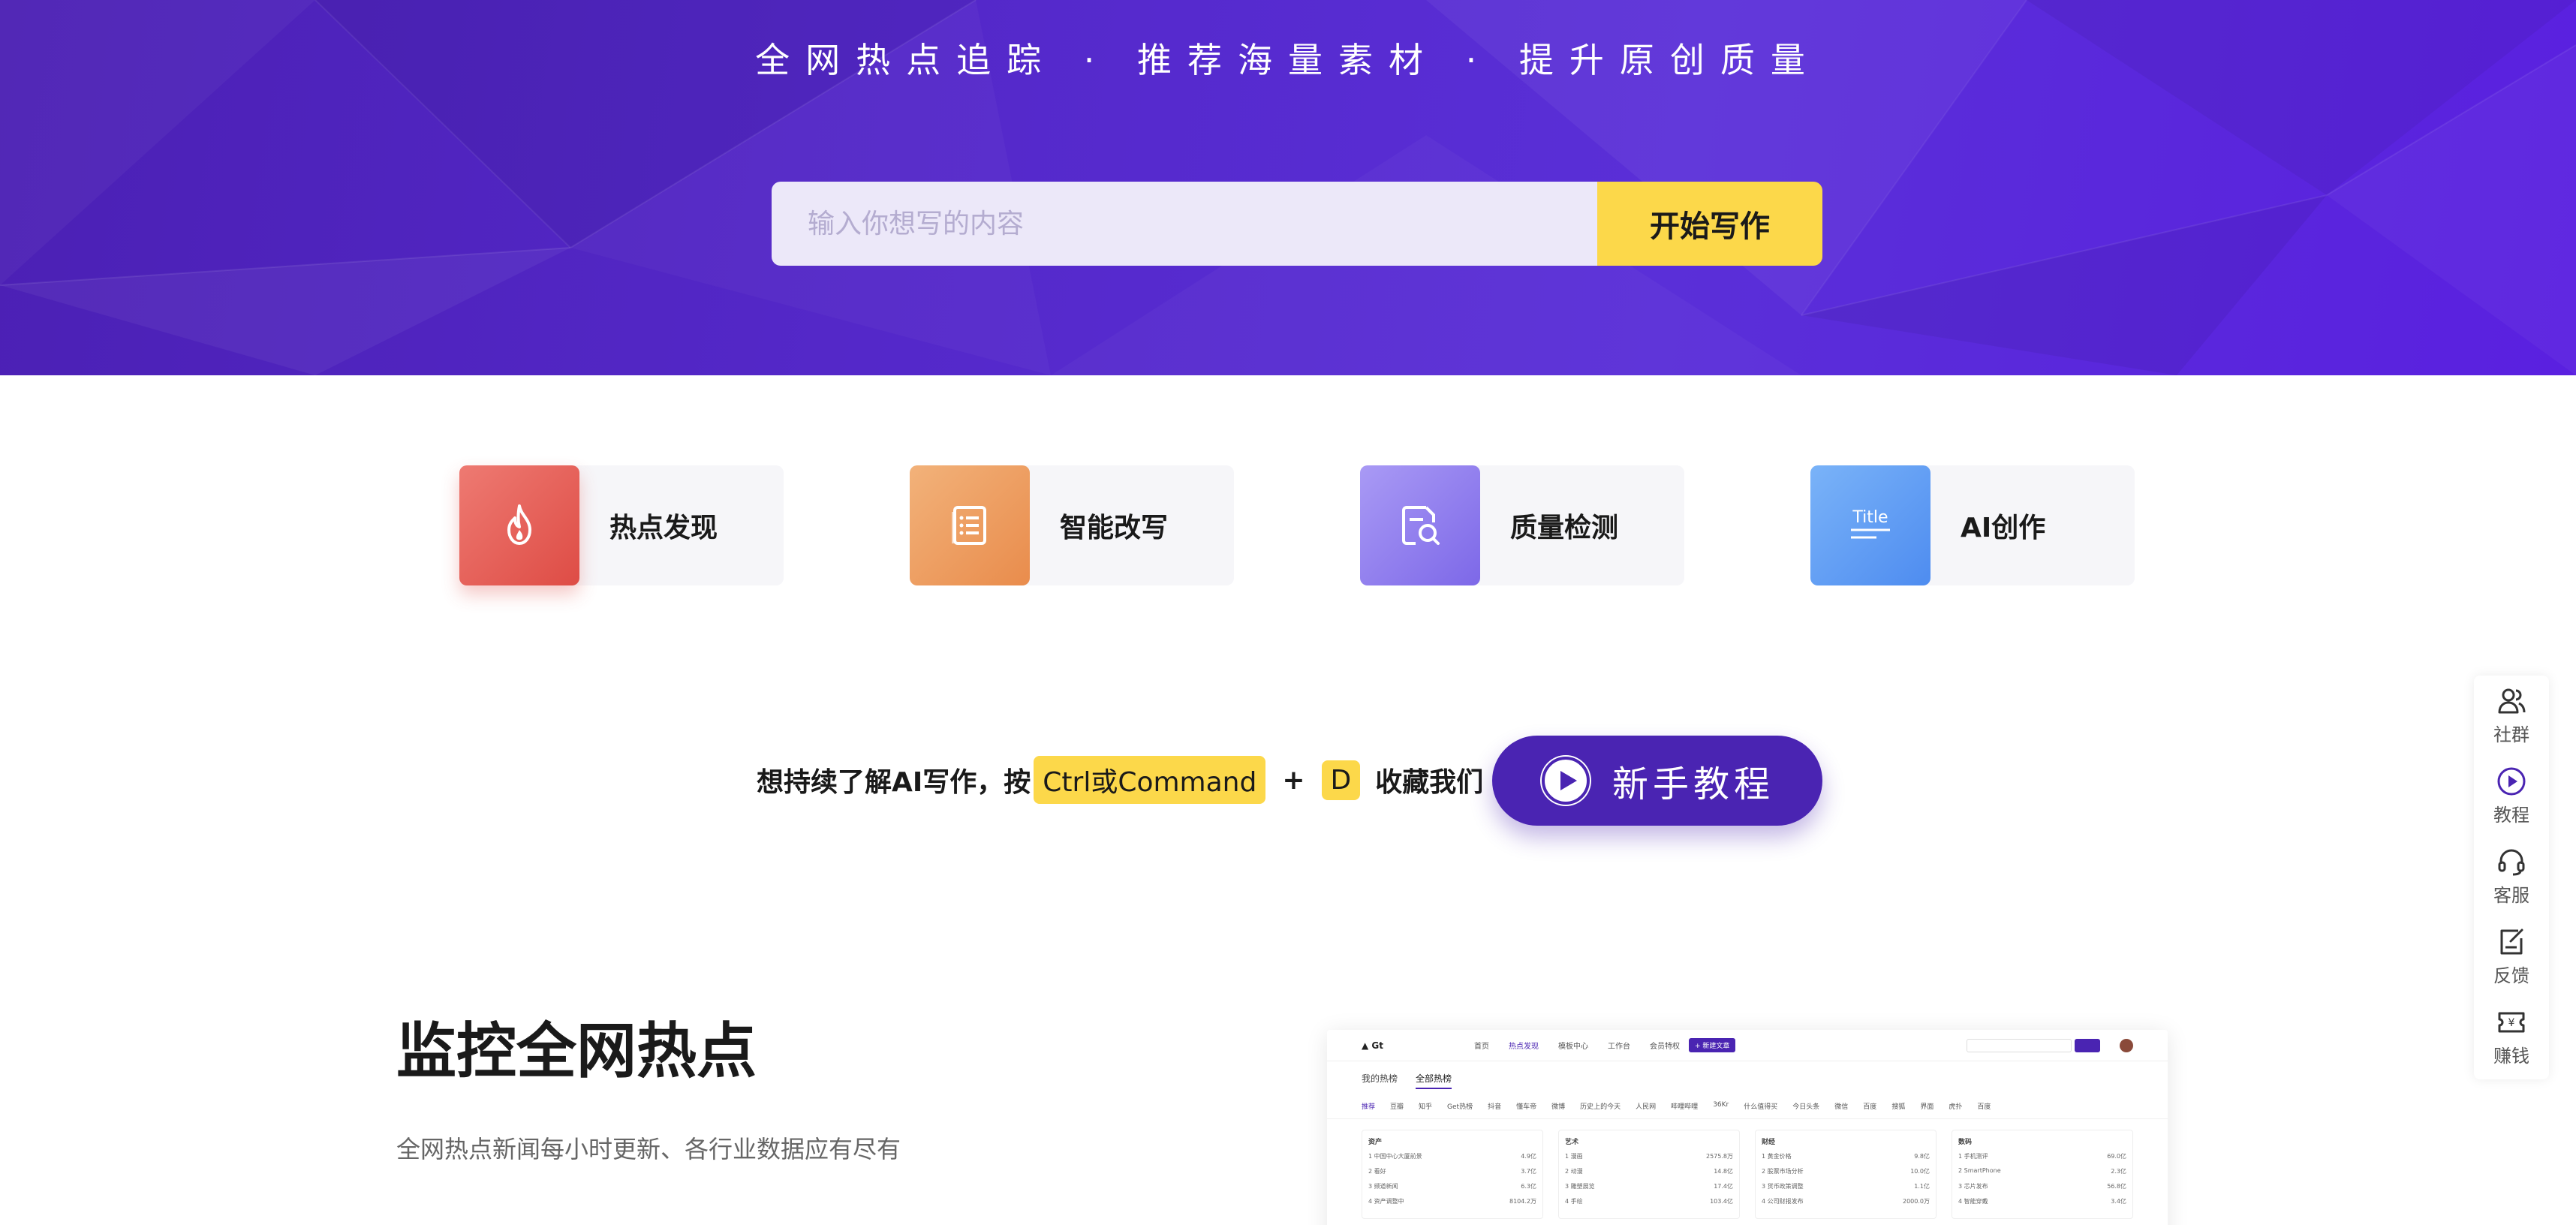 The image size is (2576, 1225). I want to click on side-item-label: 教程, so click(2511, 815).